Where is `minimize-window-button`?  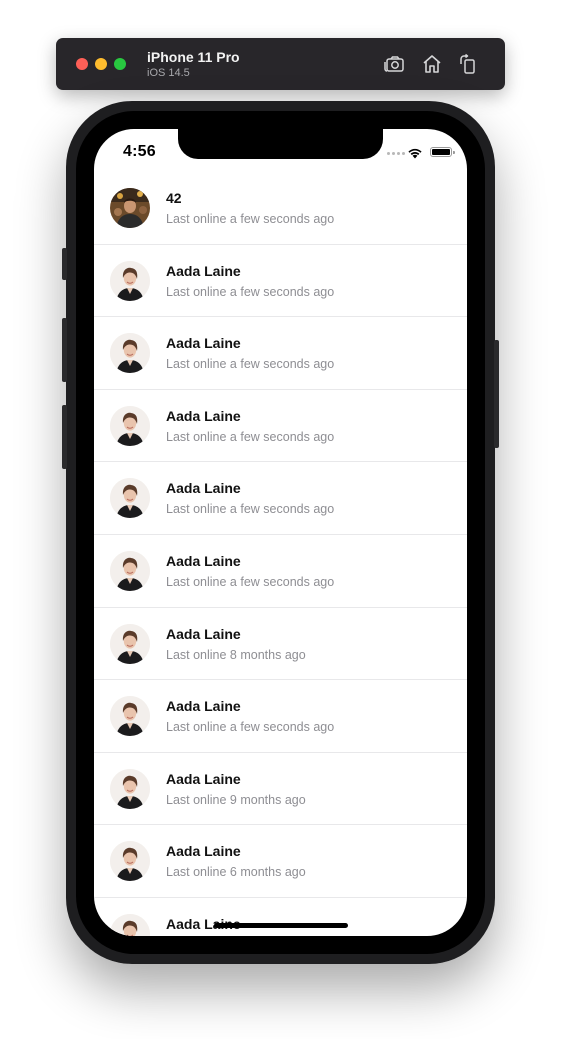
minimize-window-button is located at coordinates (101, 64).